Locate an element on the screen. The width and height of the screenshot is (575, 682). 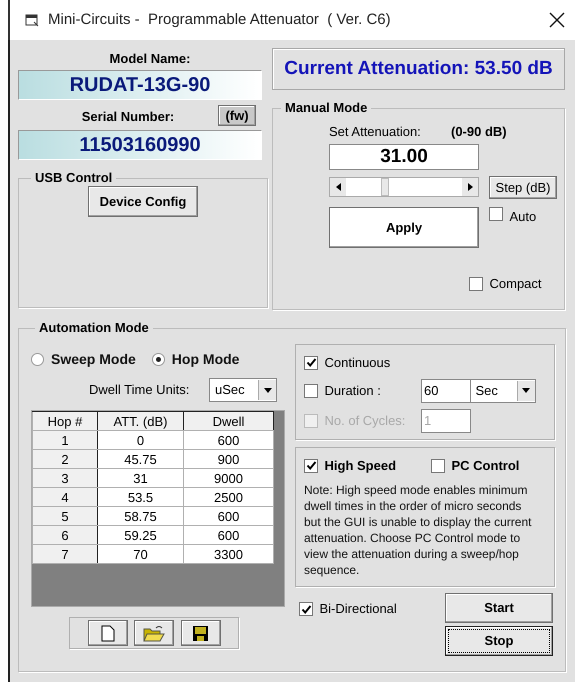
field-label: Serial Number: is located at coordinates (128, 117).